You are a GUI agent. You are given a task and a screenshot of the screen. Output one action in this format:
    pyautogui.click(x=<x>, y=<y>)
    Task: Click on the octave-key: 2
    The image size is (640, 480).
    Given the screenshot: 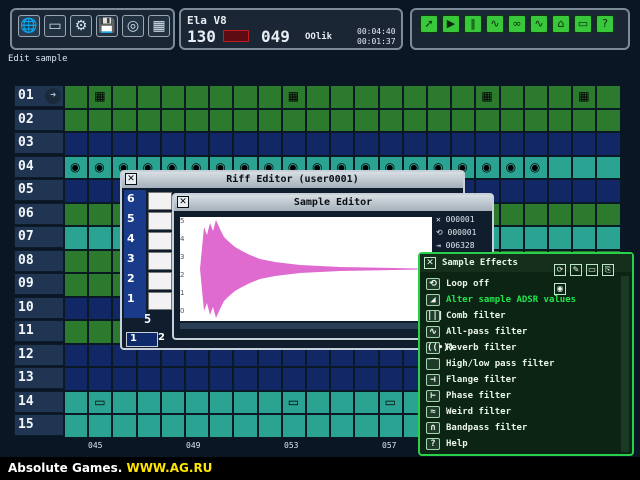 What is the action you would take?
    pyautogui.click(x=135, y=281)
    